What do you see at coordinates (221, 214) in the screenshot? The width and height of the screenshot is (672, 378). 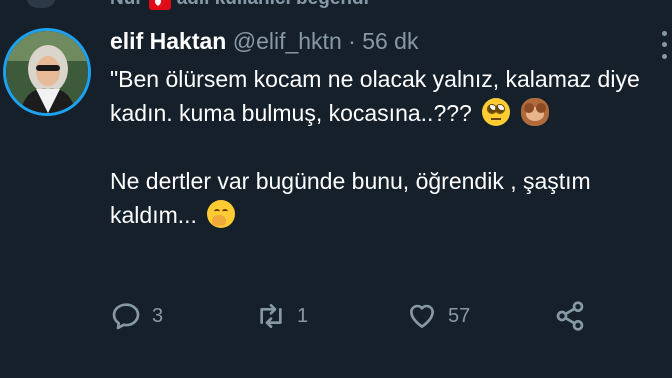 I see `face-with-hand-over-mouth-icon` at bounding box center [221, 214].